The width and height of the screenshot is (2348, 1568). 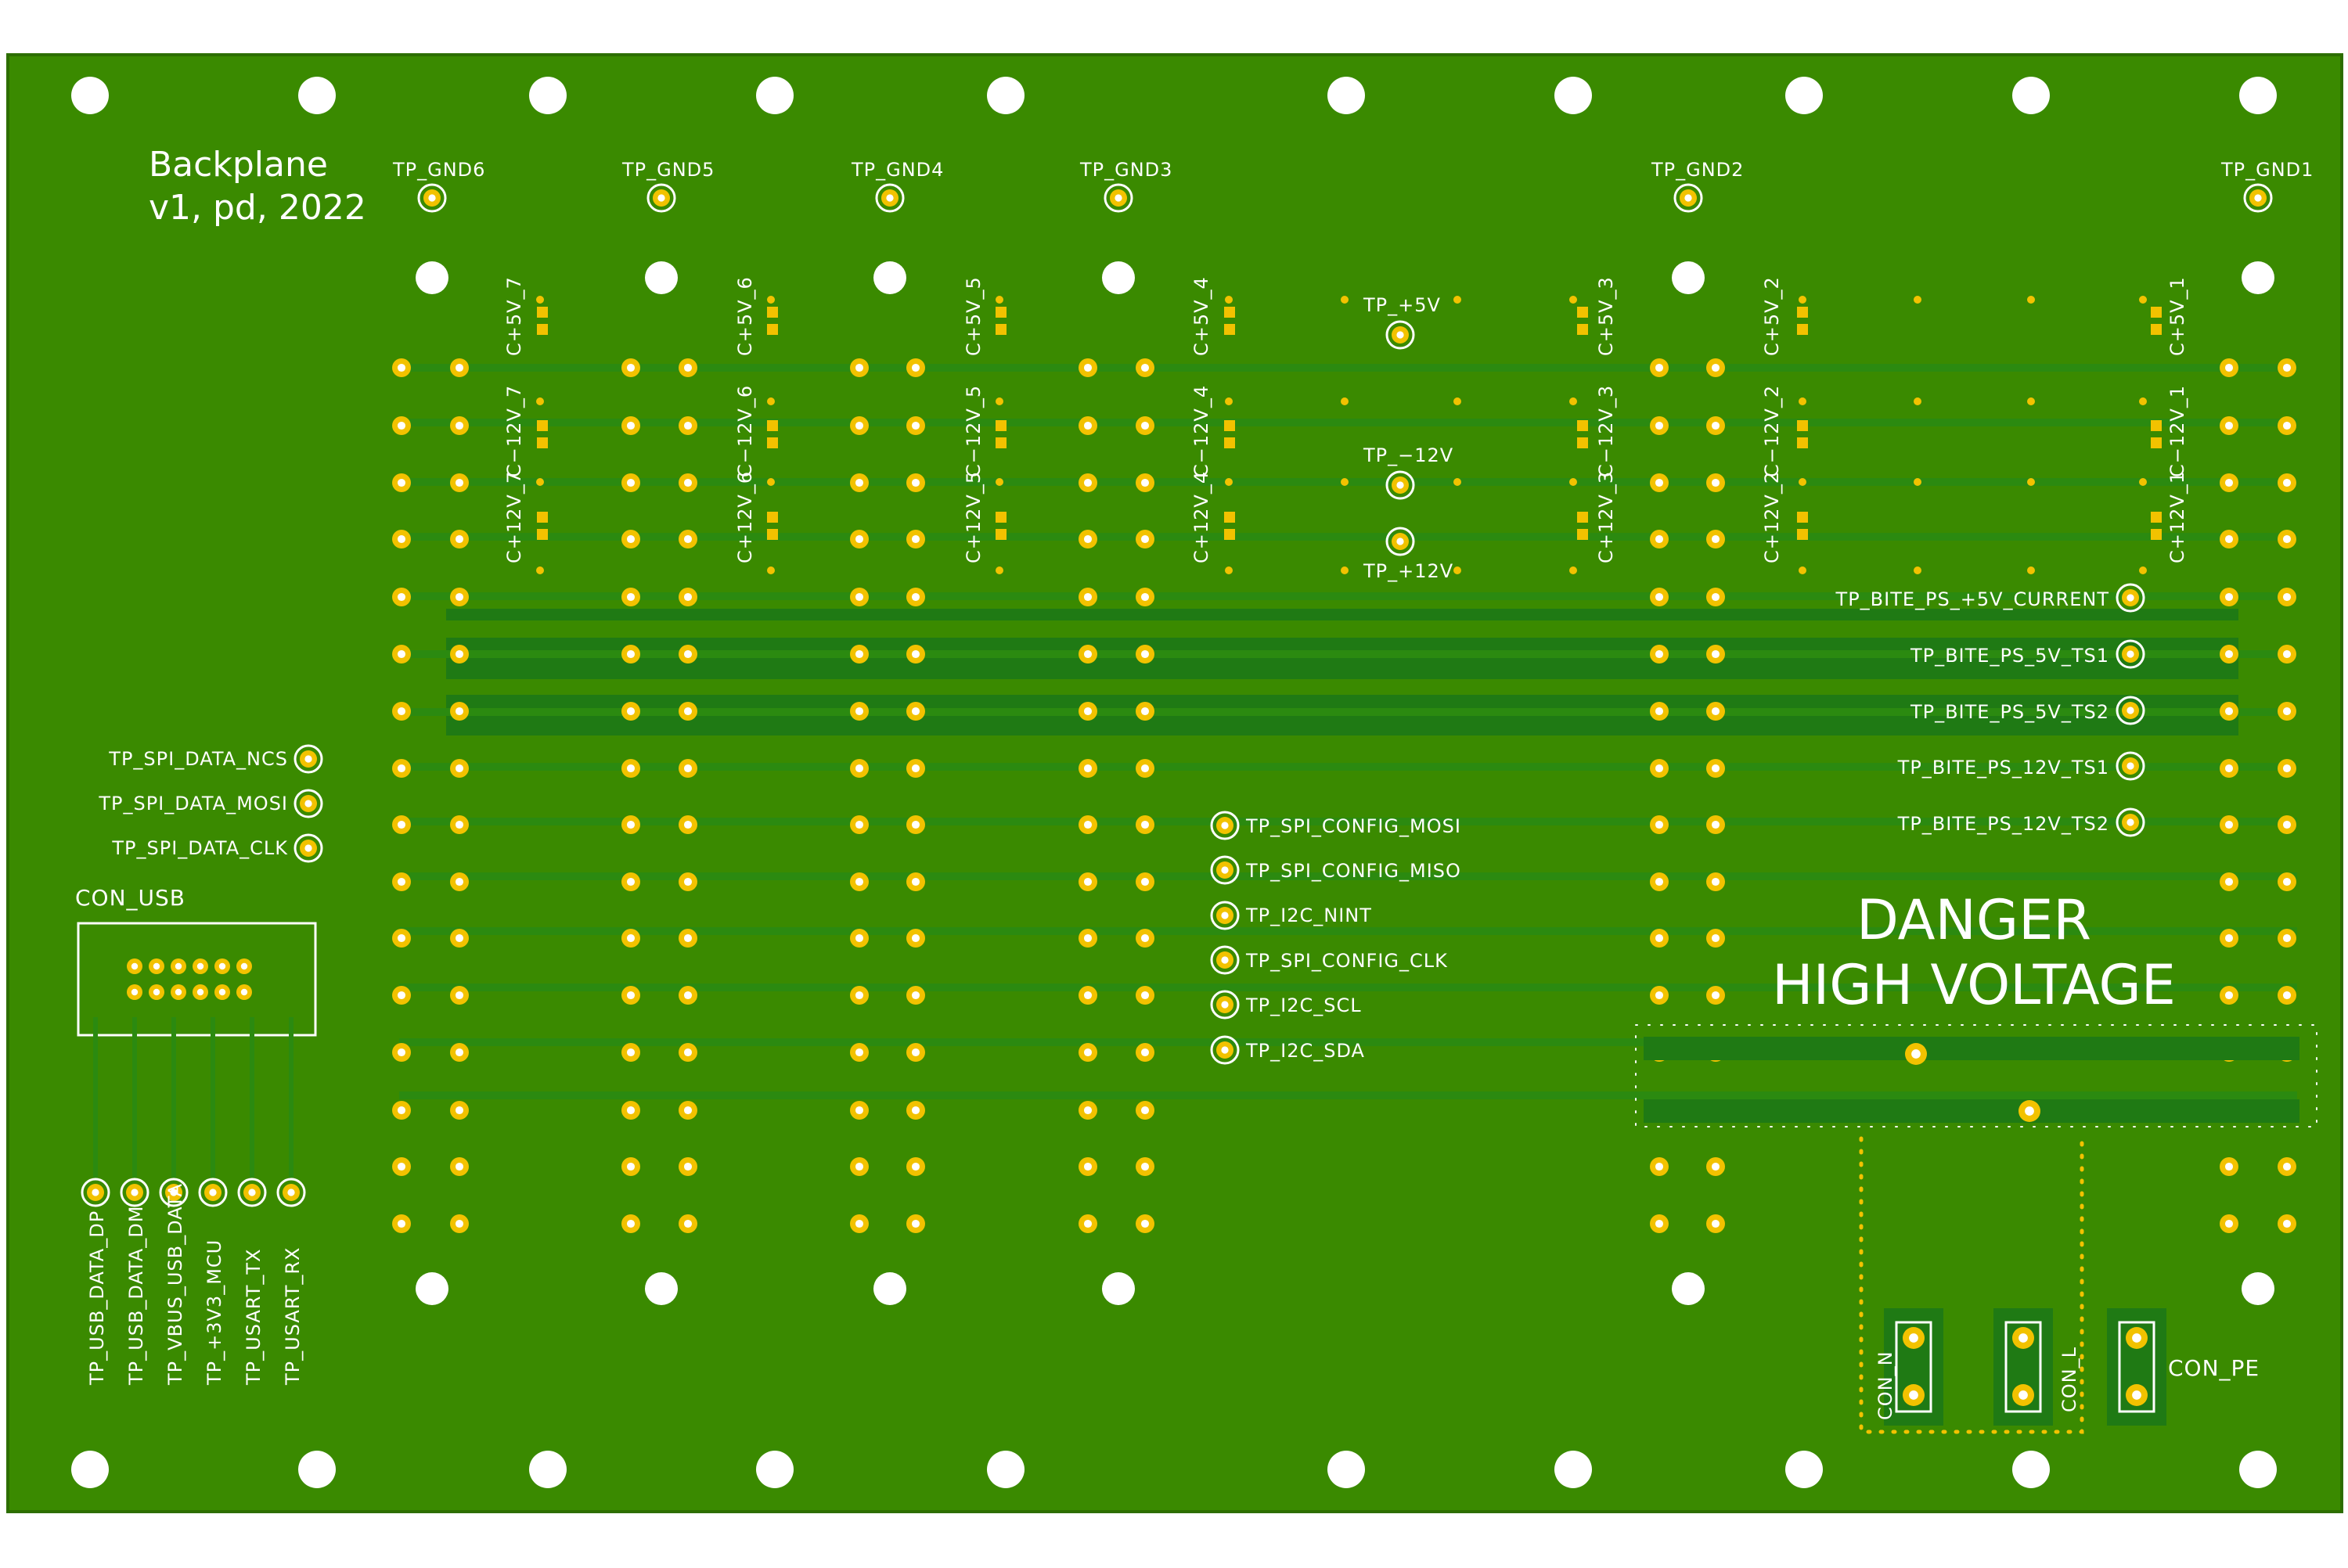 What do you see at coordinates (2136, 1395) in the screenshot?
I see `con-pe-pin2-drill` at bounding box center [2136, 1395].